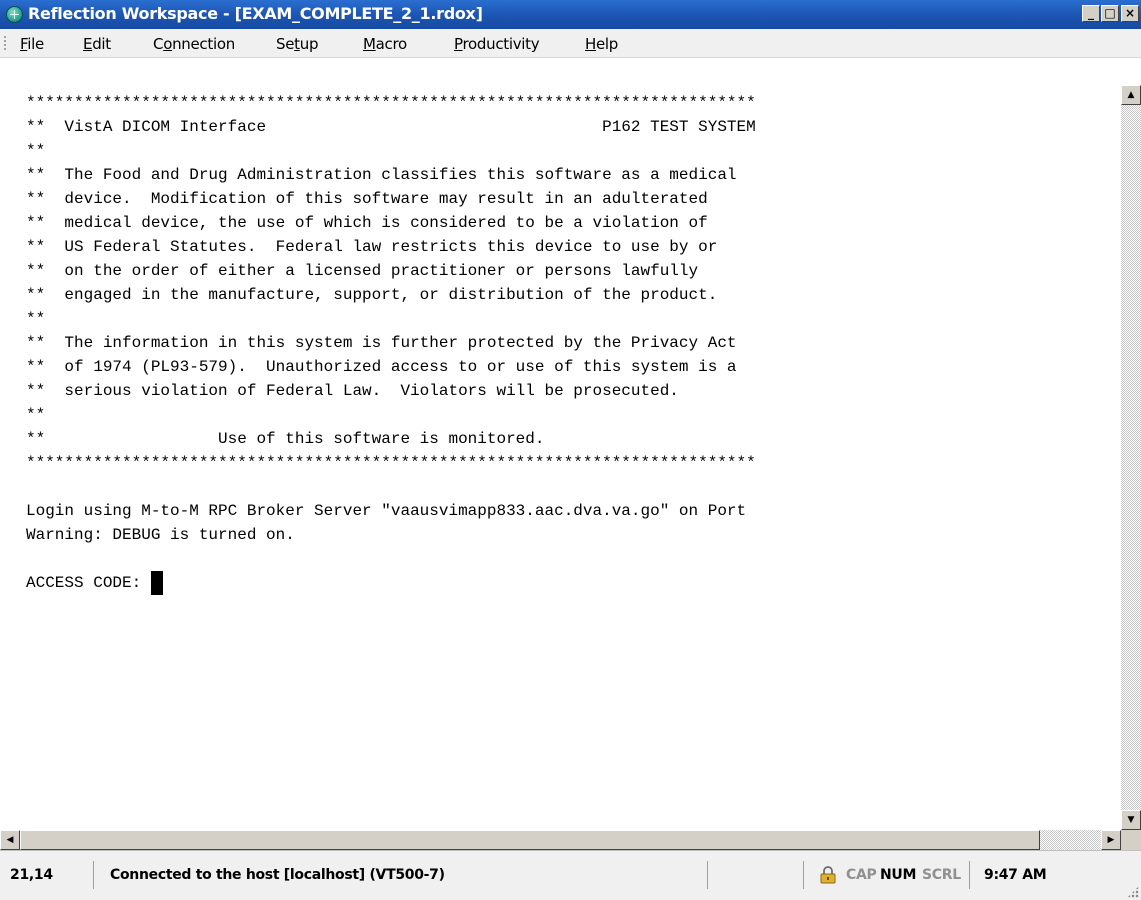 This screenshot has height=900, width=1141. Describe the element at coordinates (1131, 840) in the screenshot. I see `scrollbar-corner` at that location.